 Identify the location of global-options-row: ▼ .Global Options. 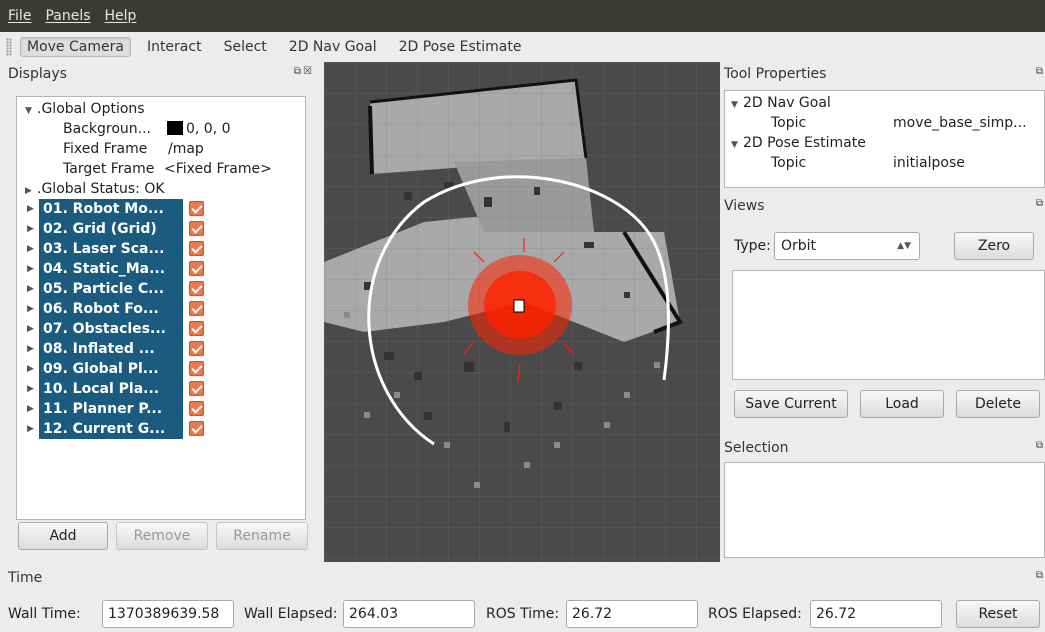
(85, 109).